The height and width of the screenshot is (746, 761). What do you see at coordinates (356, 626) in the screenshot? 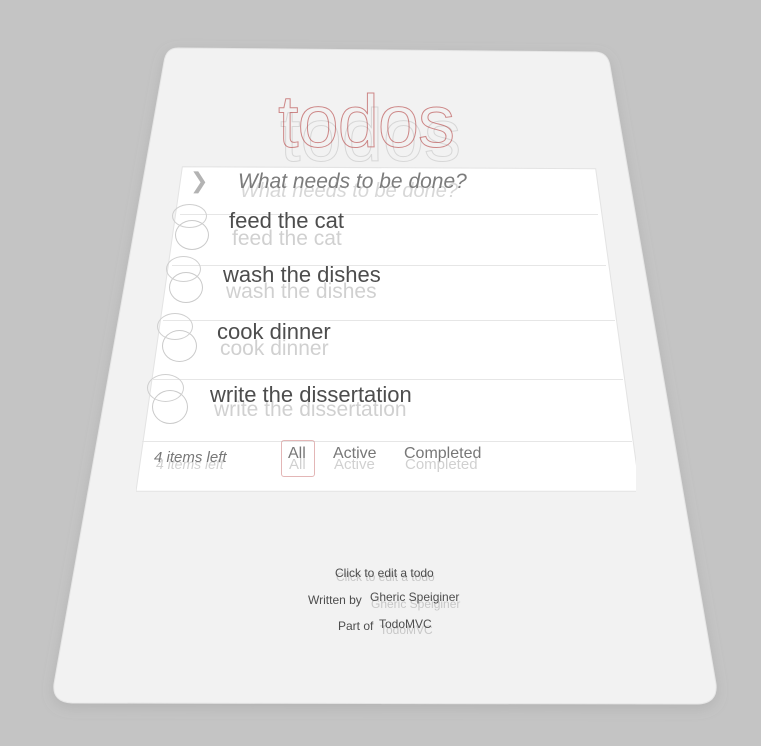
I see `part-of-label: Part of` at bounding box center [356, 626].